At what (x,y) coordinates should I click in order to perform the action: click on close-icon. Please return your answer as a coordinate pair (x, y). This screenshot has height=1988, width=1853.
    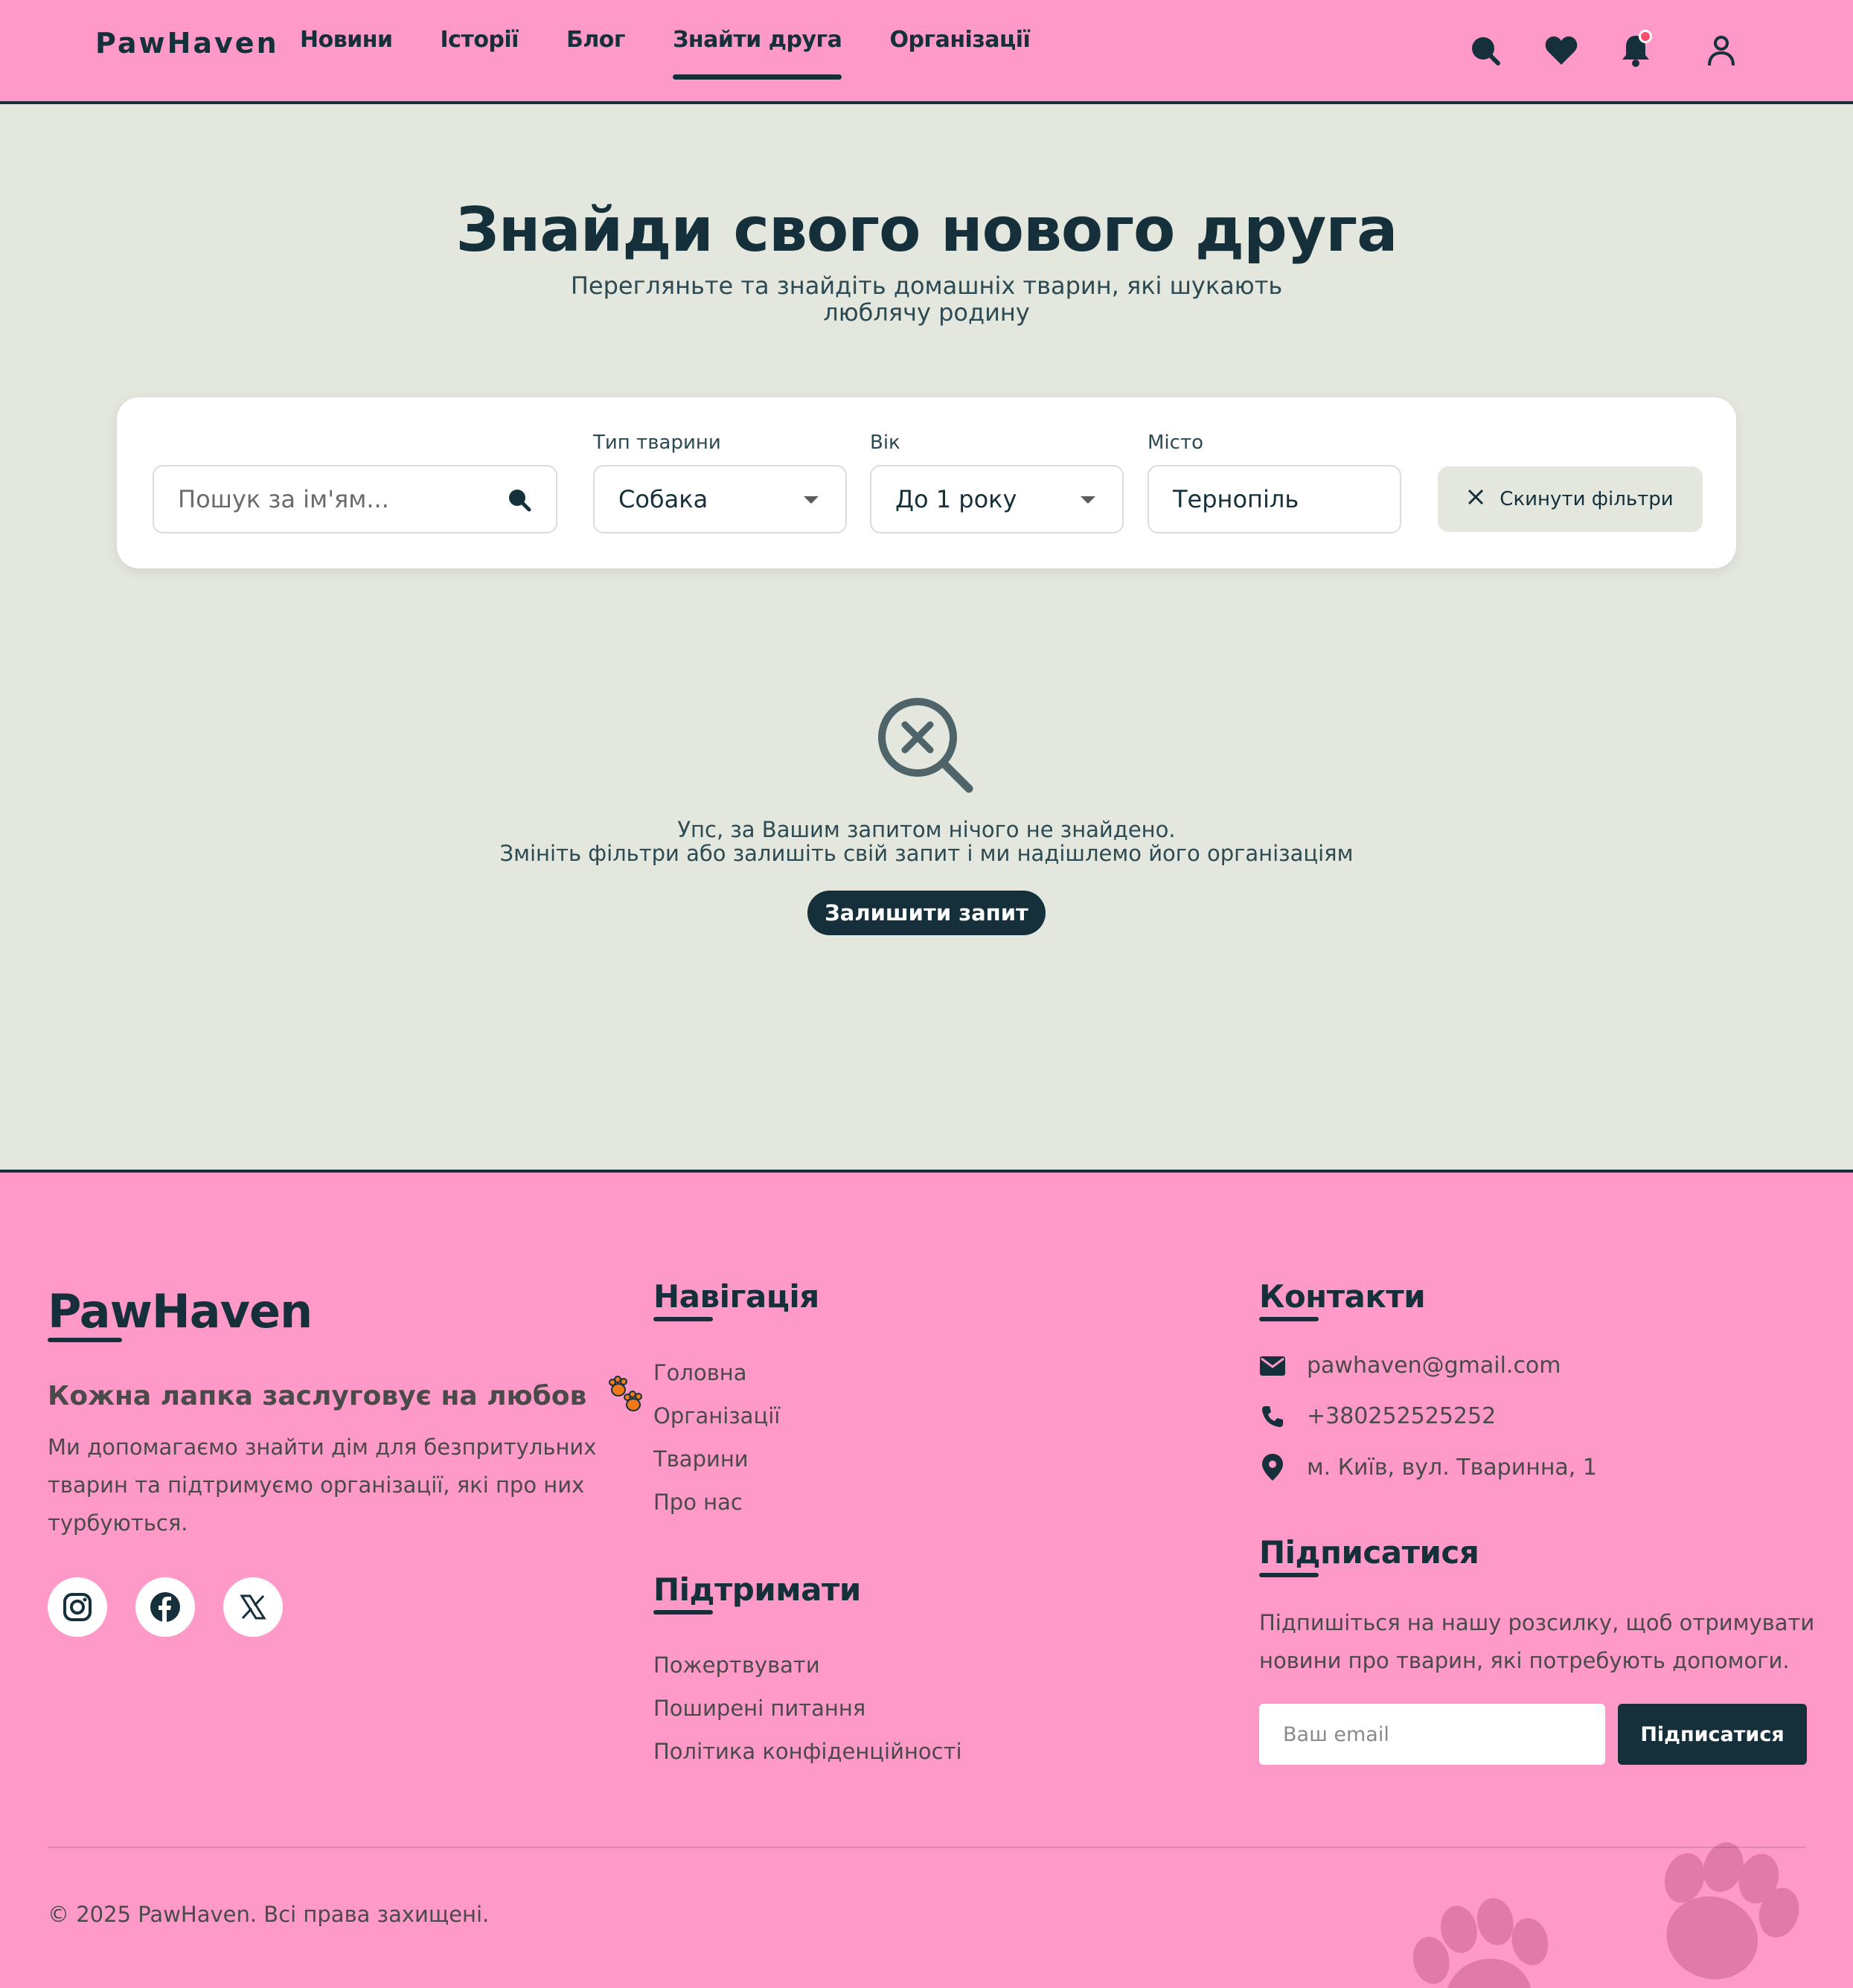
    Looking at the image, I should click on (1476, 499).